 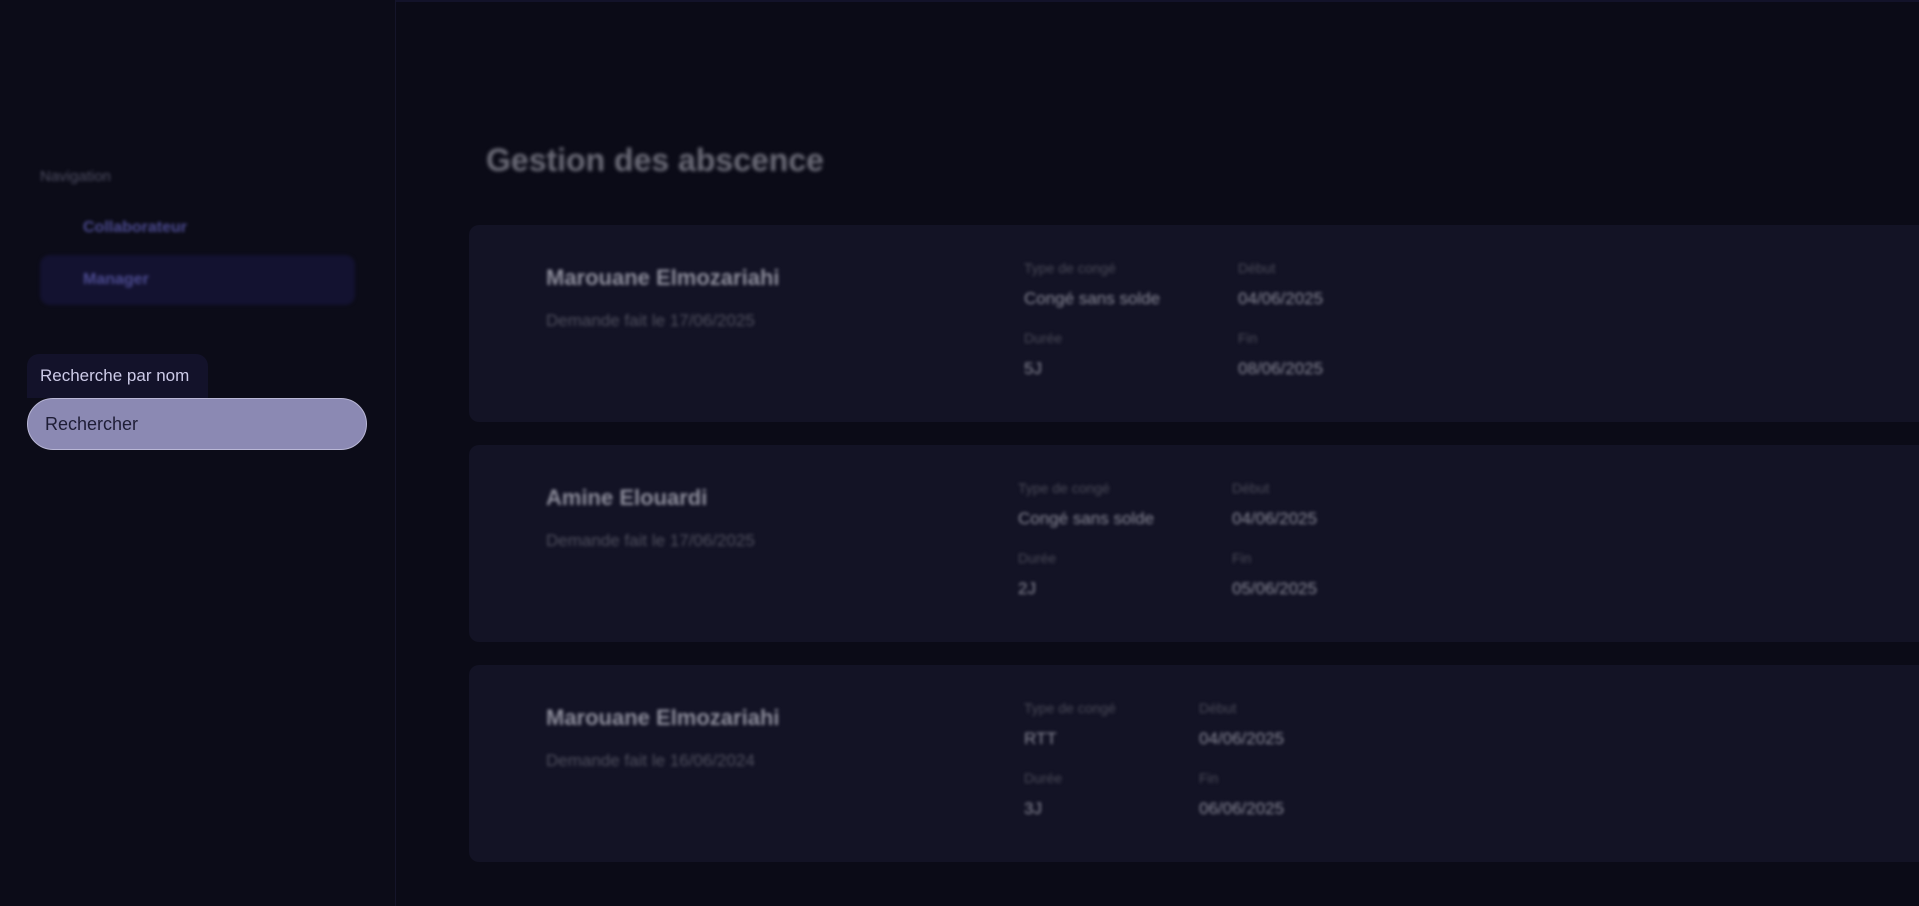 What do you see at coordinates (1040, 738) in the screenshot?
I see `leave-type-value: RTT` at bounding box center [1040, 738].